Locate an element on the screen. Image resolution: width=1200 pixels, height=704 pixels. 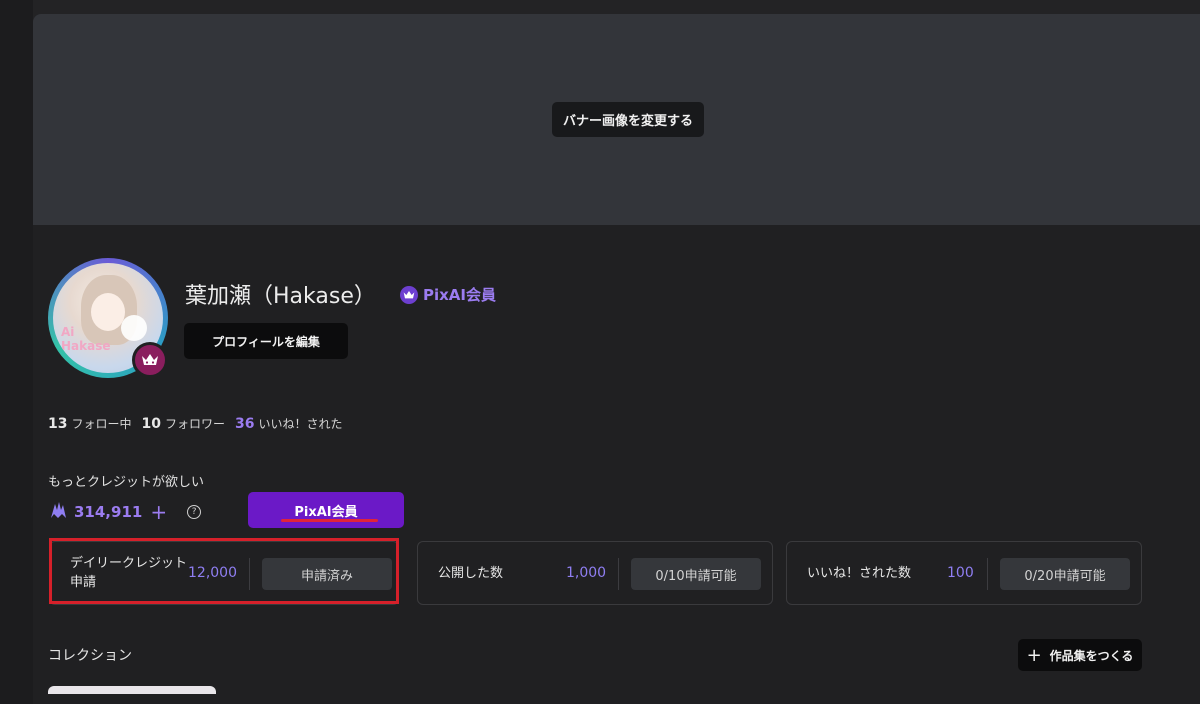
collection-thumbnail is located at coordinates (132, 690).